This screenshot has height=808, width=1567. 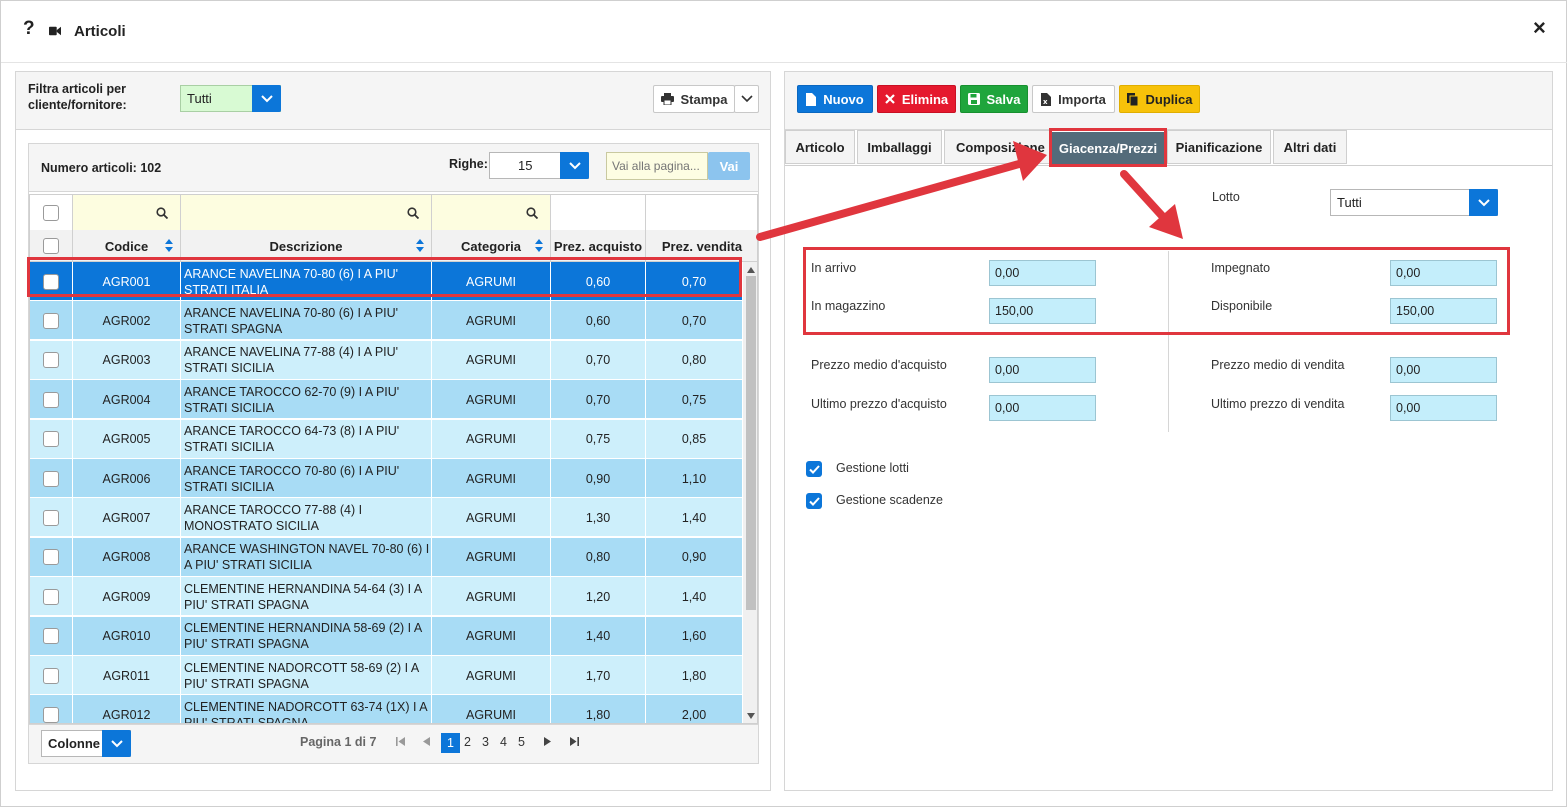 What do you see at coordinates (889, 200) in the screenshot?
I see `arrow-to-tab` at bounding box center [889, 200].